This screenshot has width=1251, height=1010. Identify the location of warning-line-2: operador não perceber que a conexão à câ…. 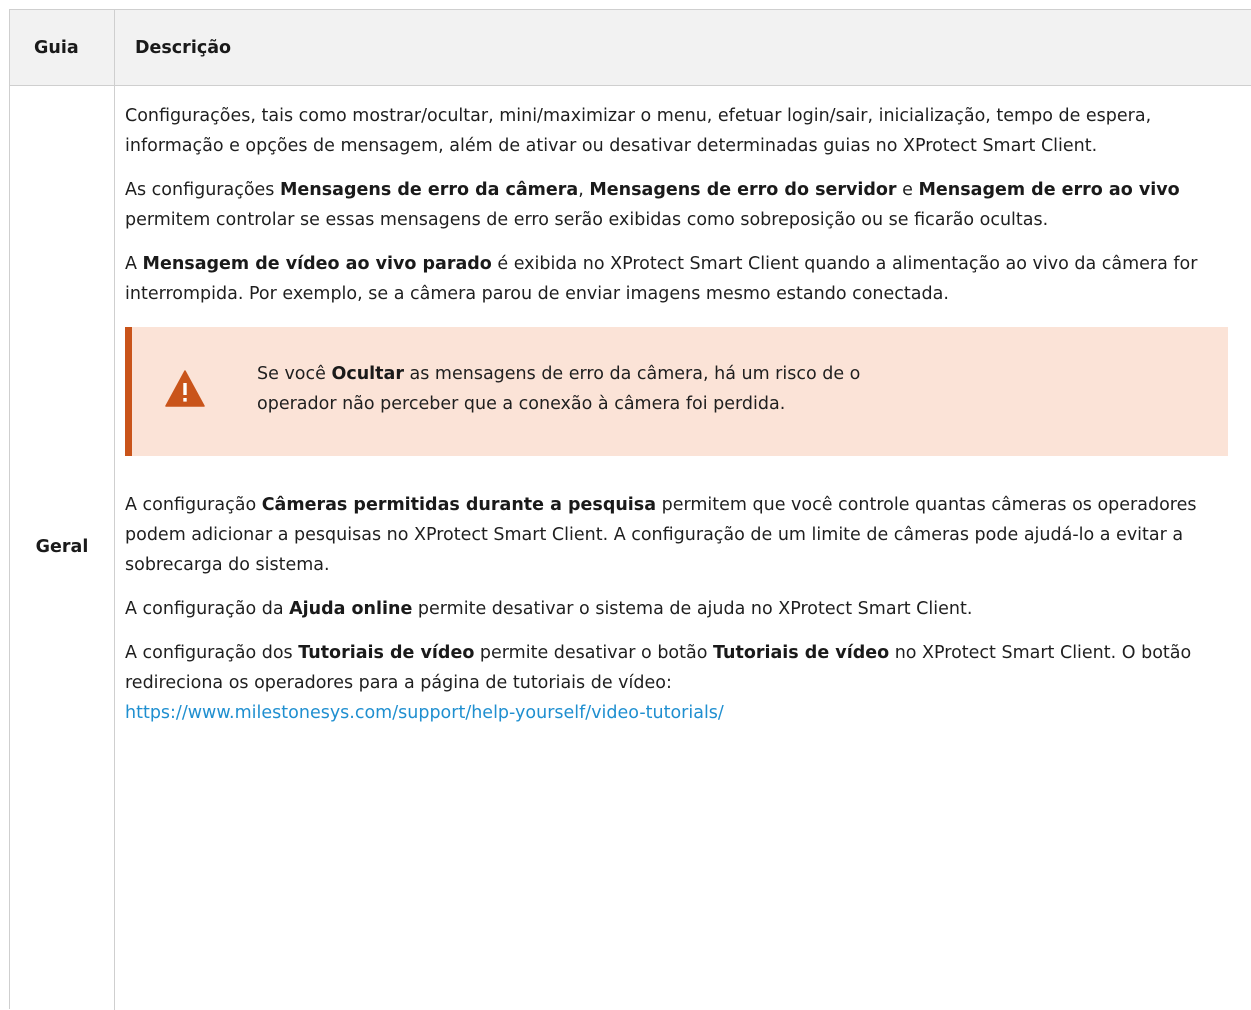
(521, 404).